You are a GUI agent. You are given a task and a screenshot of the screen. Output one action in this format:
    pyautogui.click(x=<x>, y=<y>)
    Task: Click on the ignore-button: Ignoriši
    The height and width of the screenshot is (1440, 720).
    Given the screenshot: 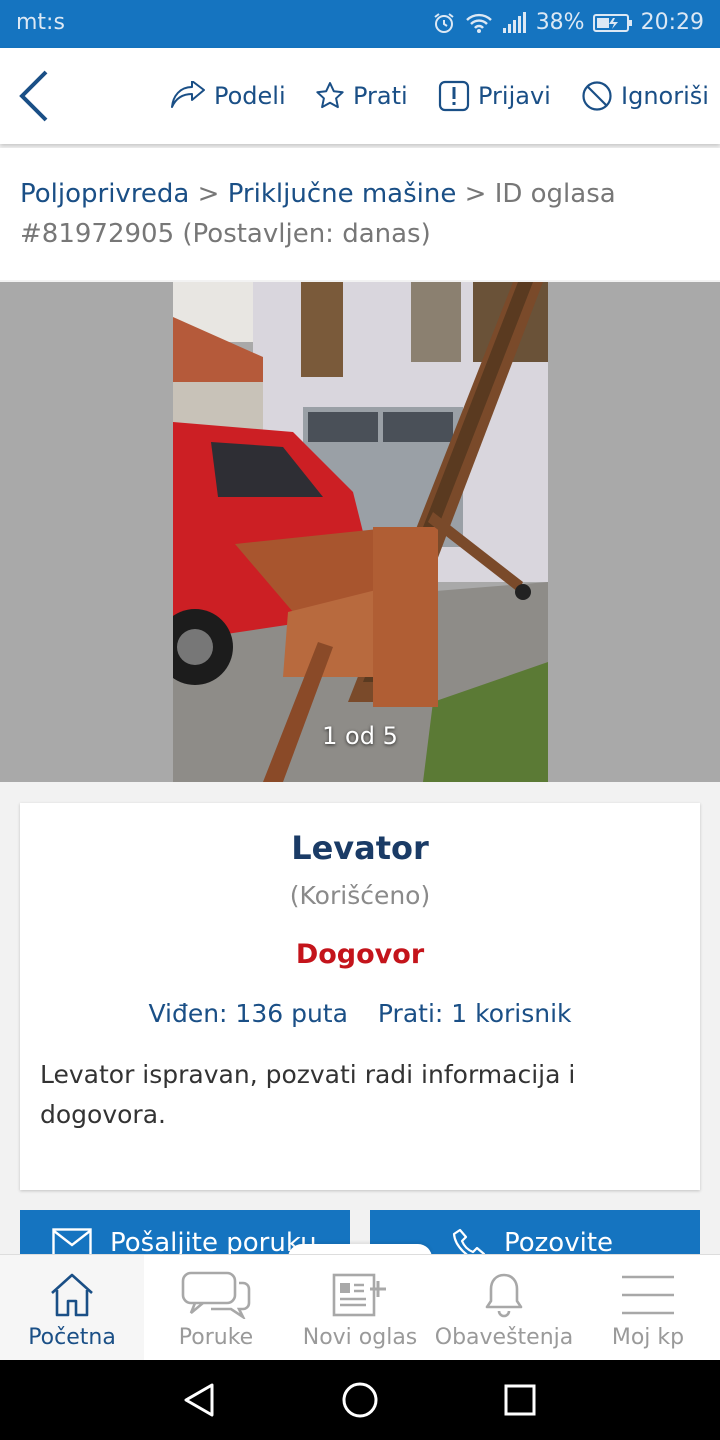 What is the action you would take?
    pyautogui.click(x=645, y=96)
    